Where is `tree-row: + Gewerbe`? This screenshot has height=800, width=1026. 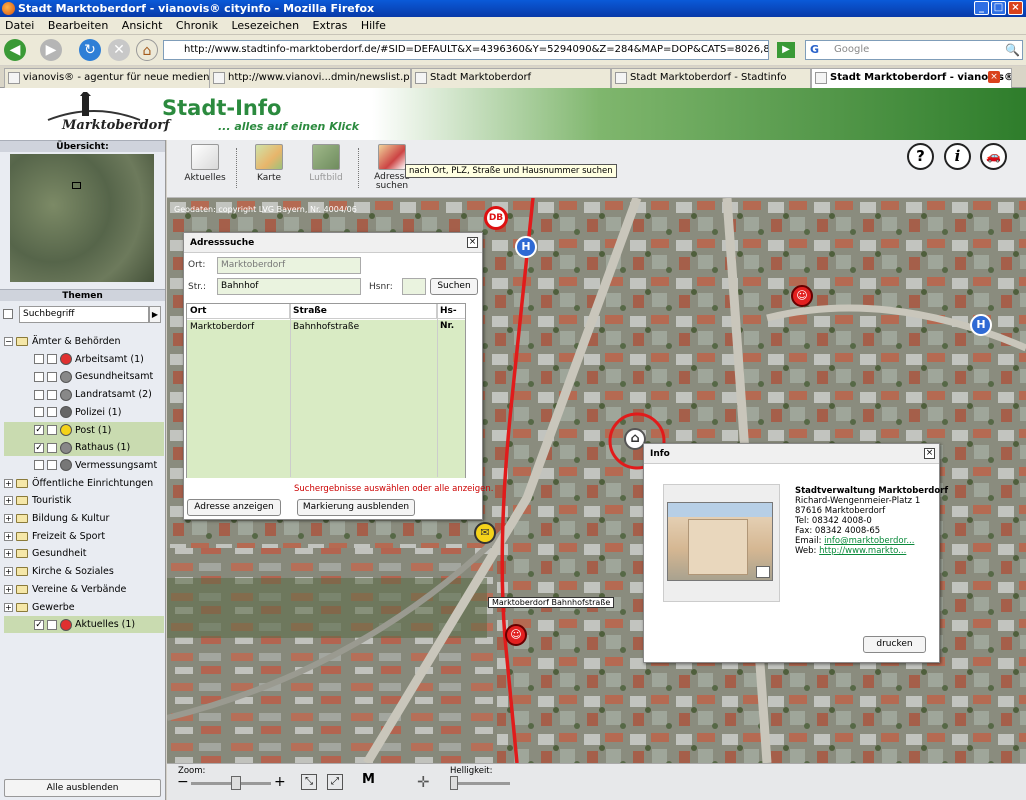 tree-row: + Gewerbe is located at coordinates (84, 607).